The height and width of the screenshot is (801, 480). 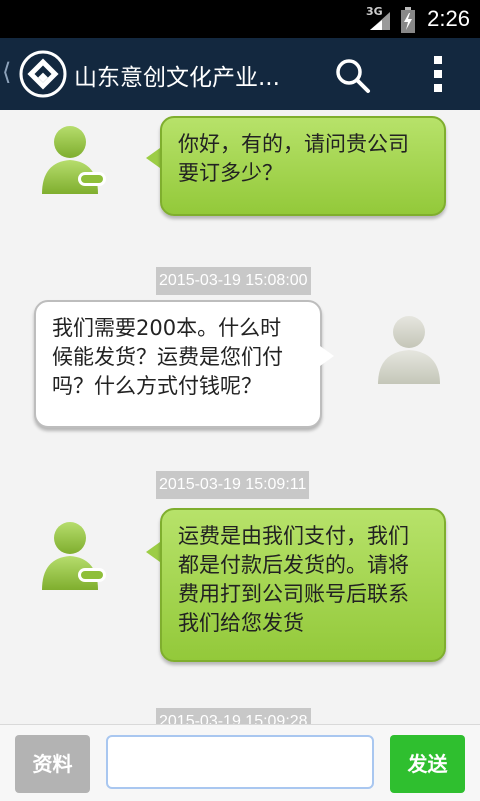 I want to click on message-timestamp: 2015-03-19 15:09:28, so click(x=233, y=716).